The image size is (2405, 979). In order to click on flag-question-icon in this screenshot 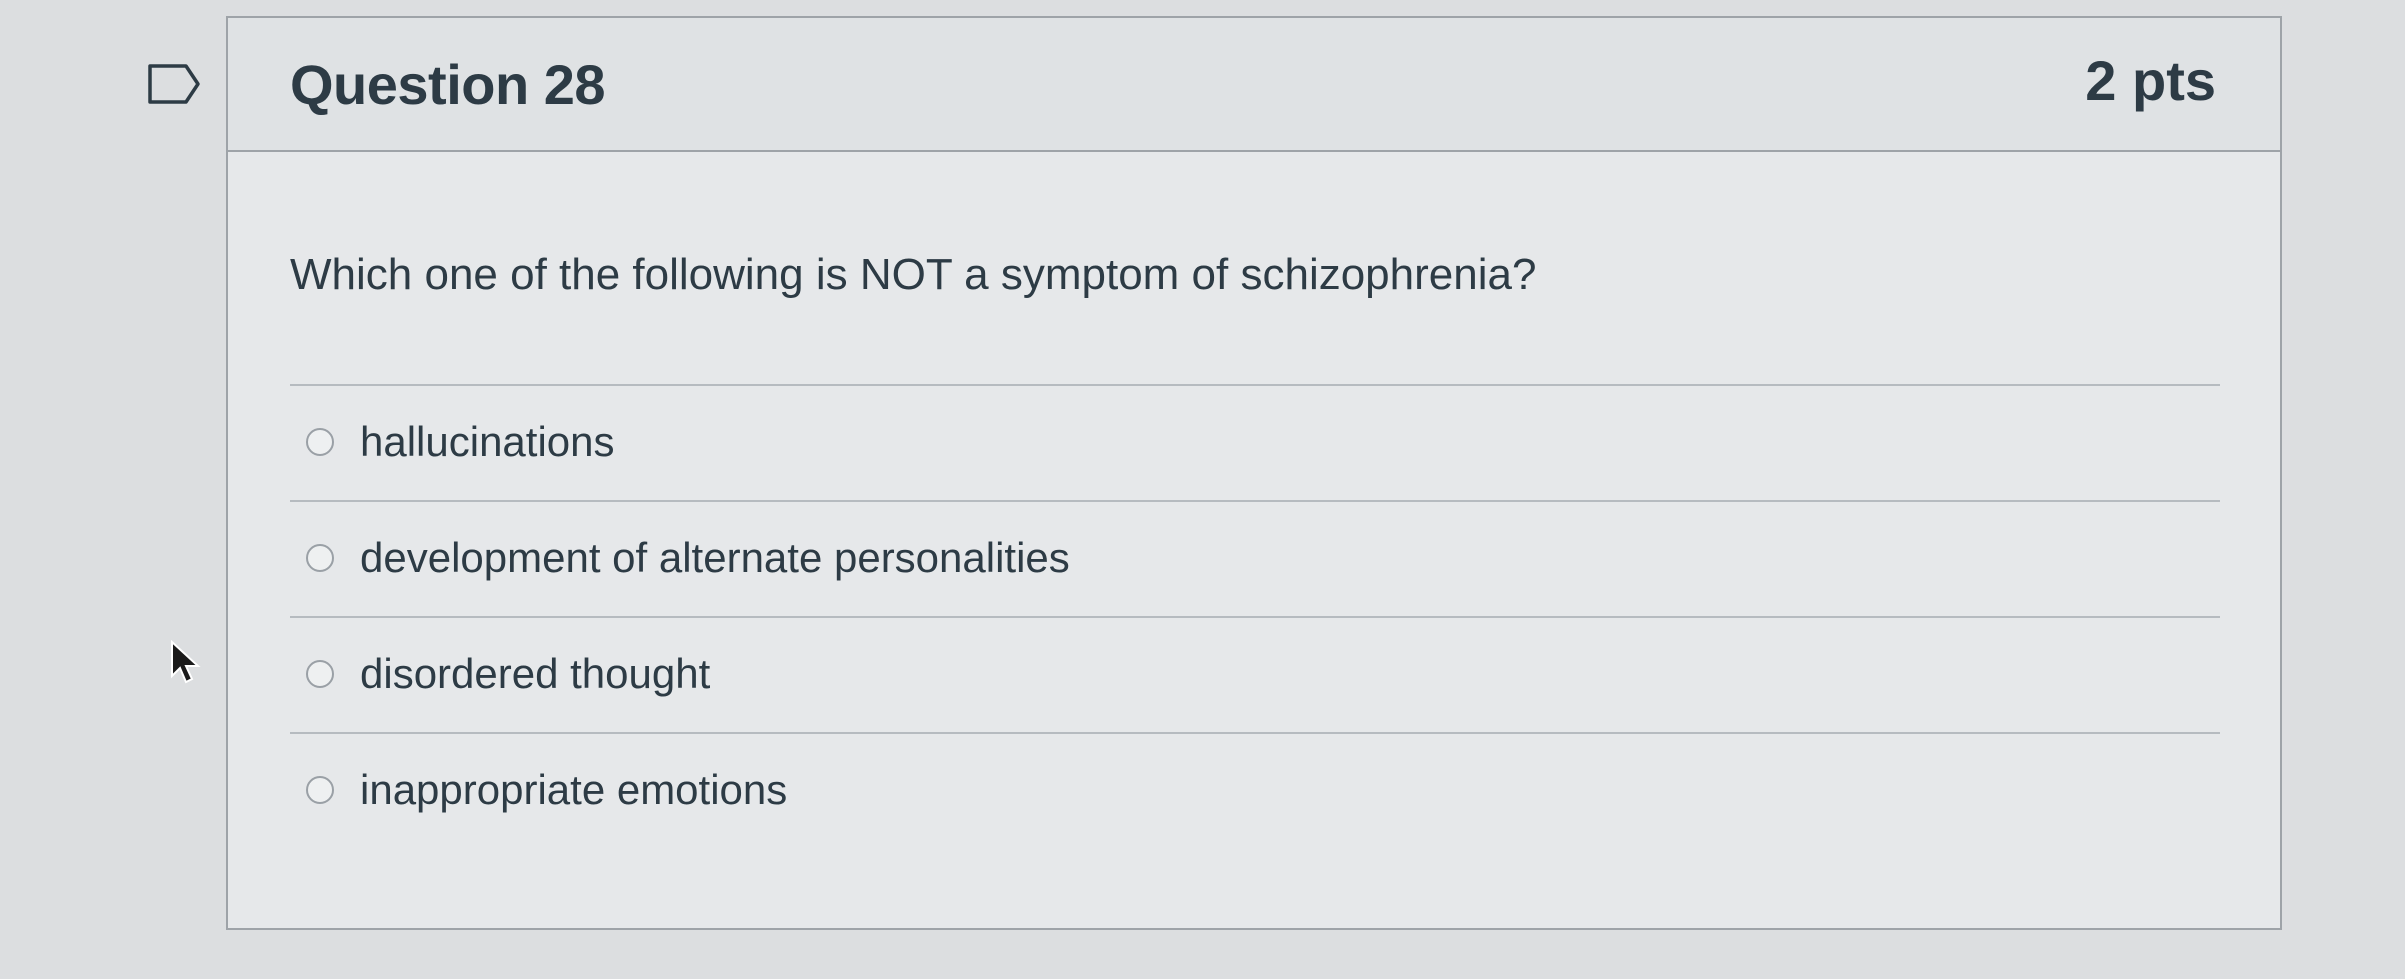, I will do `click(174, 84)`.